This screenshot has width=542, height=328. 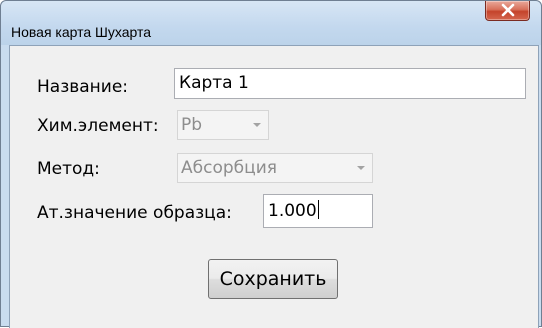 I want to click on name-label: Название:, so click(x=83, y=87).